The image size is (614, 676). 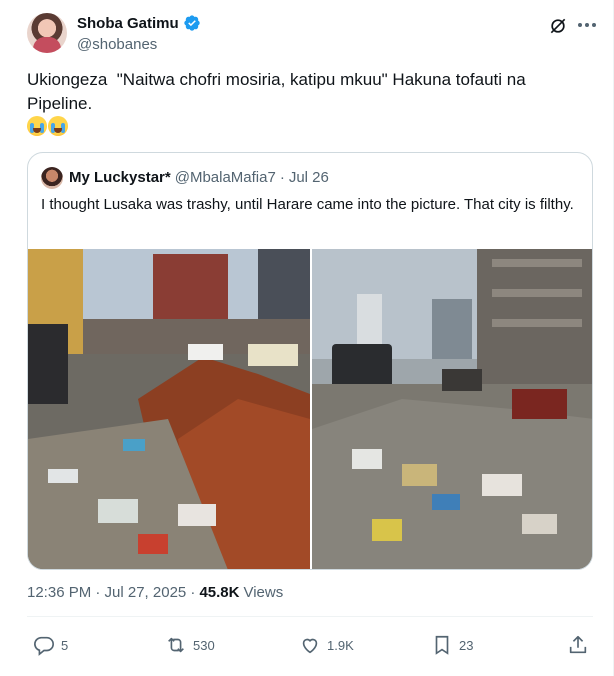 What do you see at coordinates (225, 177) in the screenshot?
I see `quoted-handle: @MbalaMafia7` at bounding box center [225, 177].